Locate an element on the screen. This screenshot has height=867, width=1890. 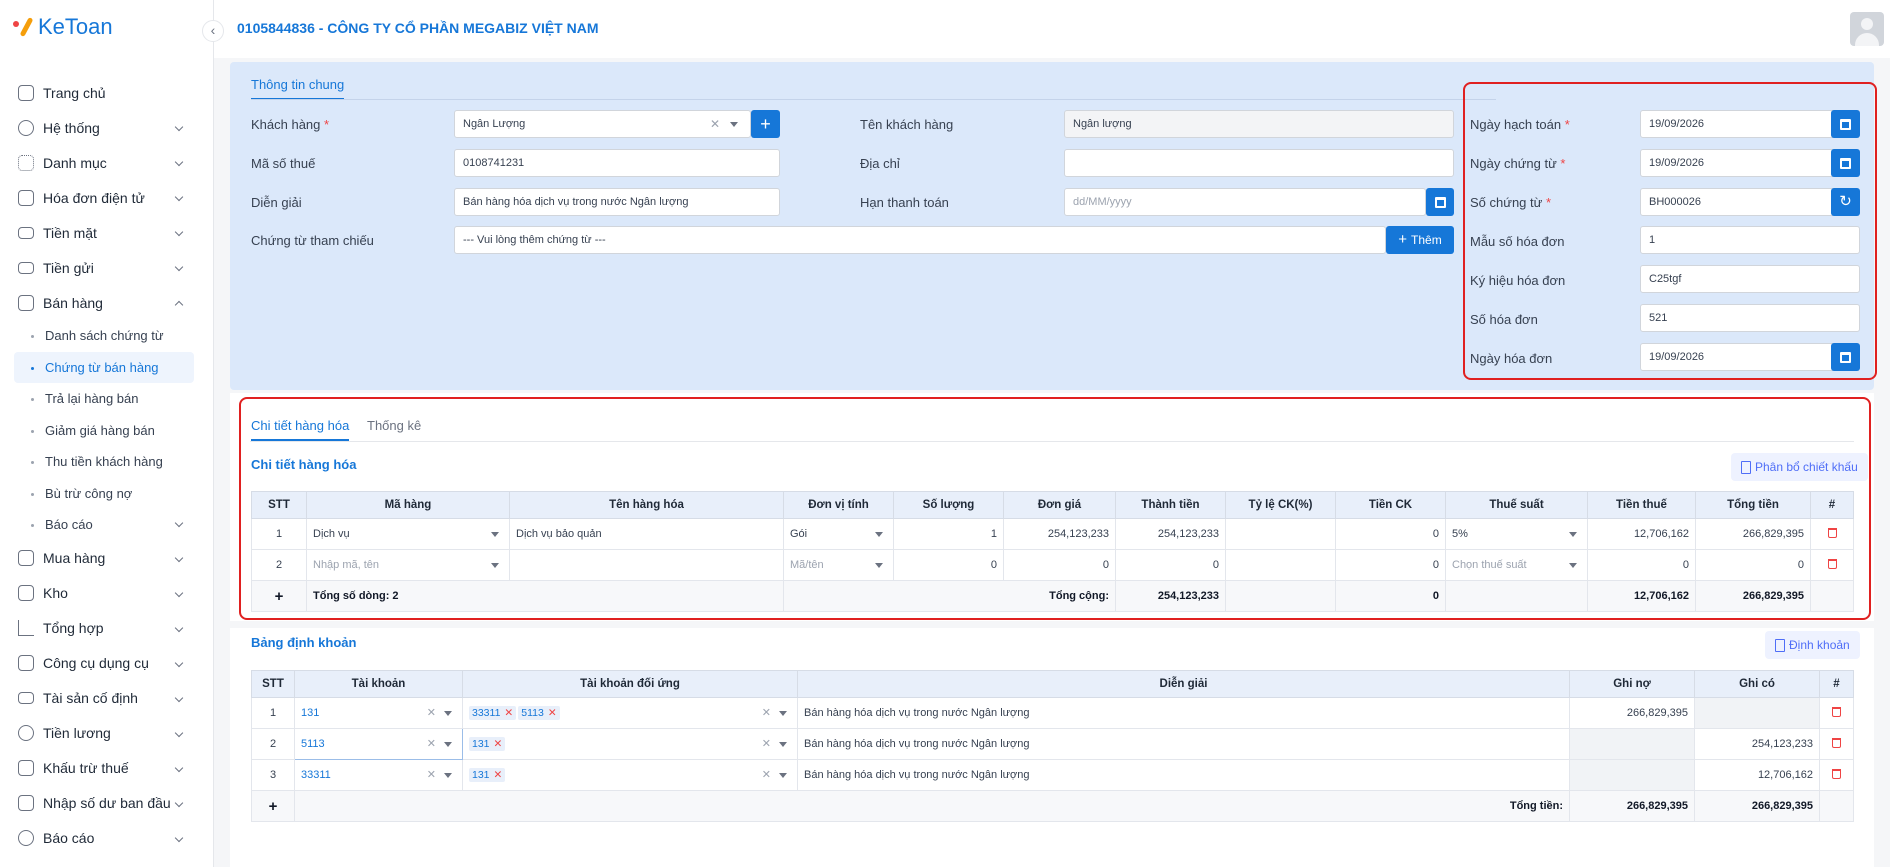
sidebar-item-khau-tru: Khấu trừ thuế is located at coordinates (107, 768).